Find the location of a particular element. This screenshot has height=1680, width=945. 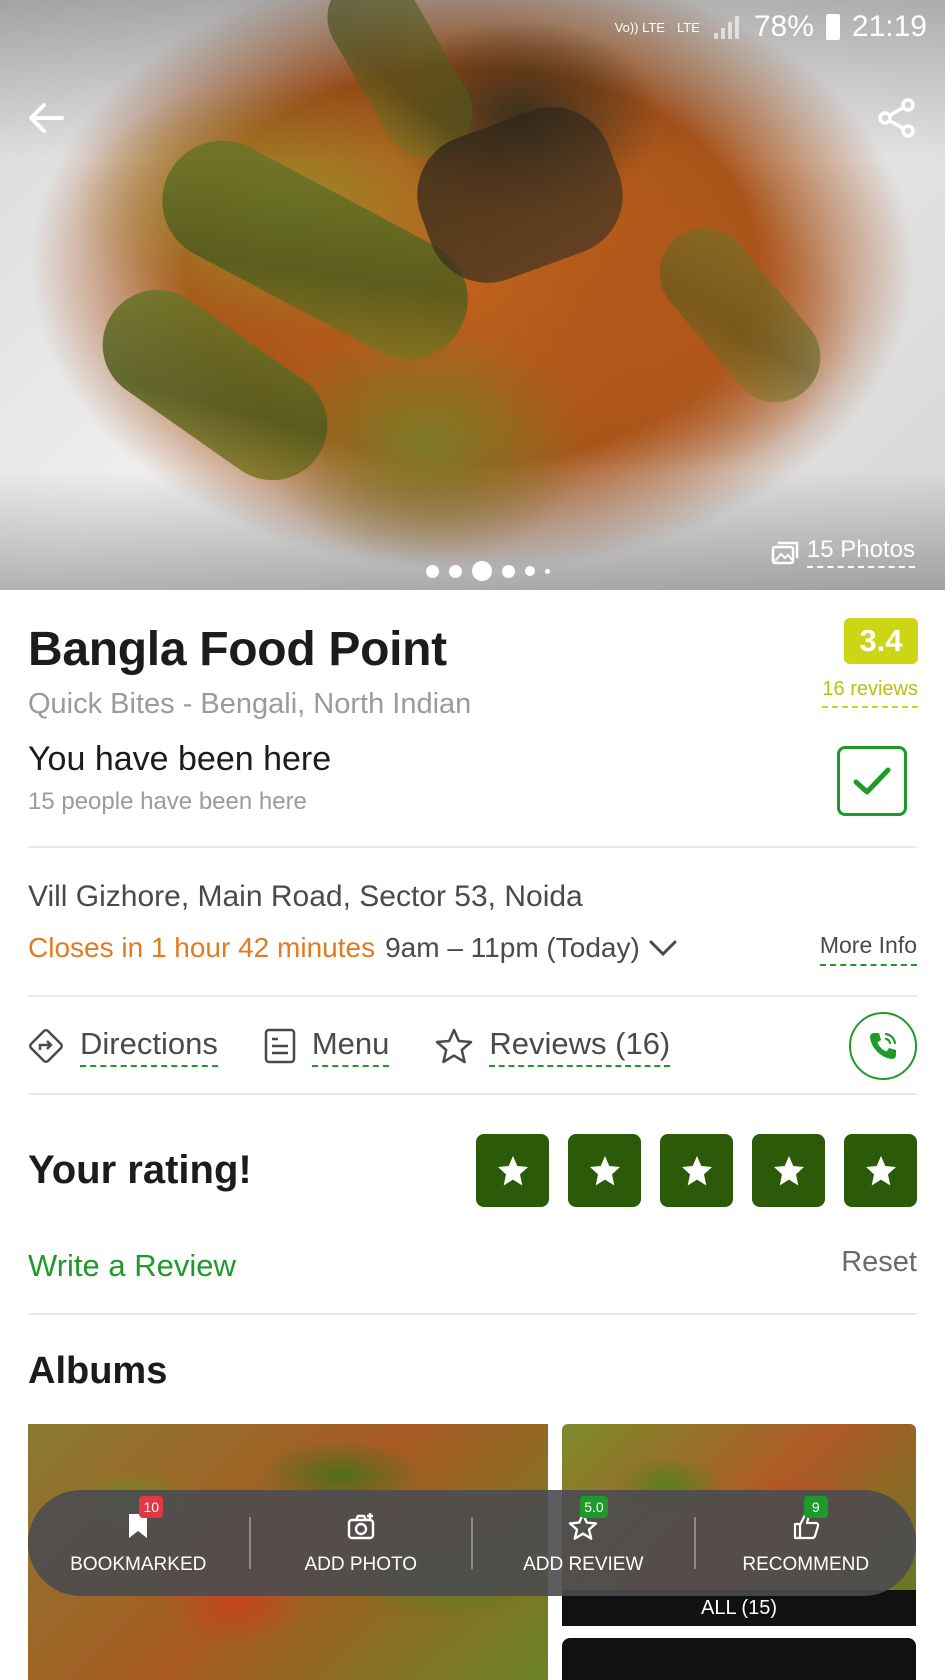

volte-indicator: Vo)) LTE is located at coordinates (639, 27).